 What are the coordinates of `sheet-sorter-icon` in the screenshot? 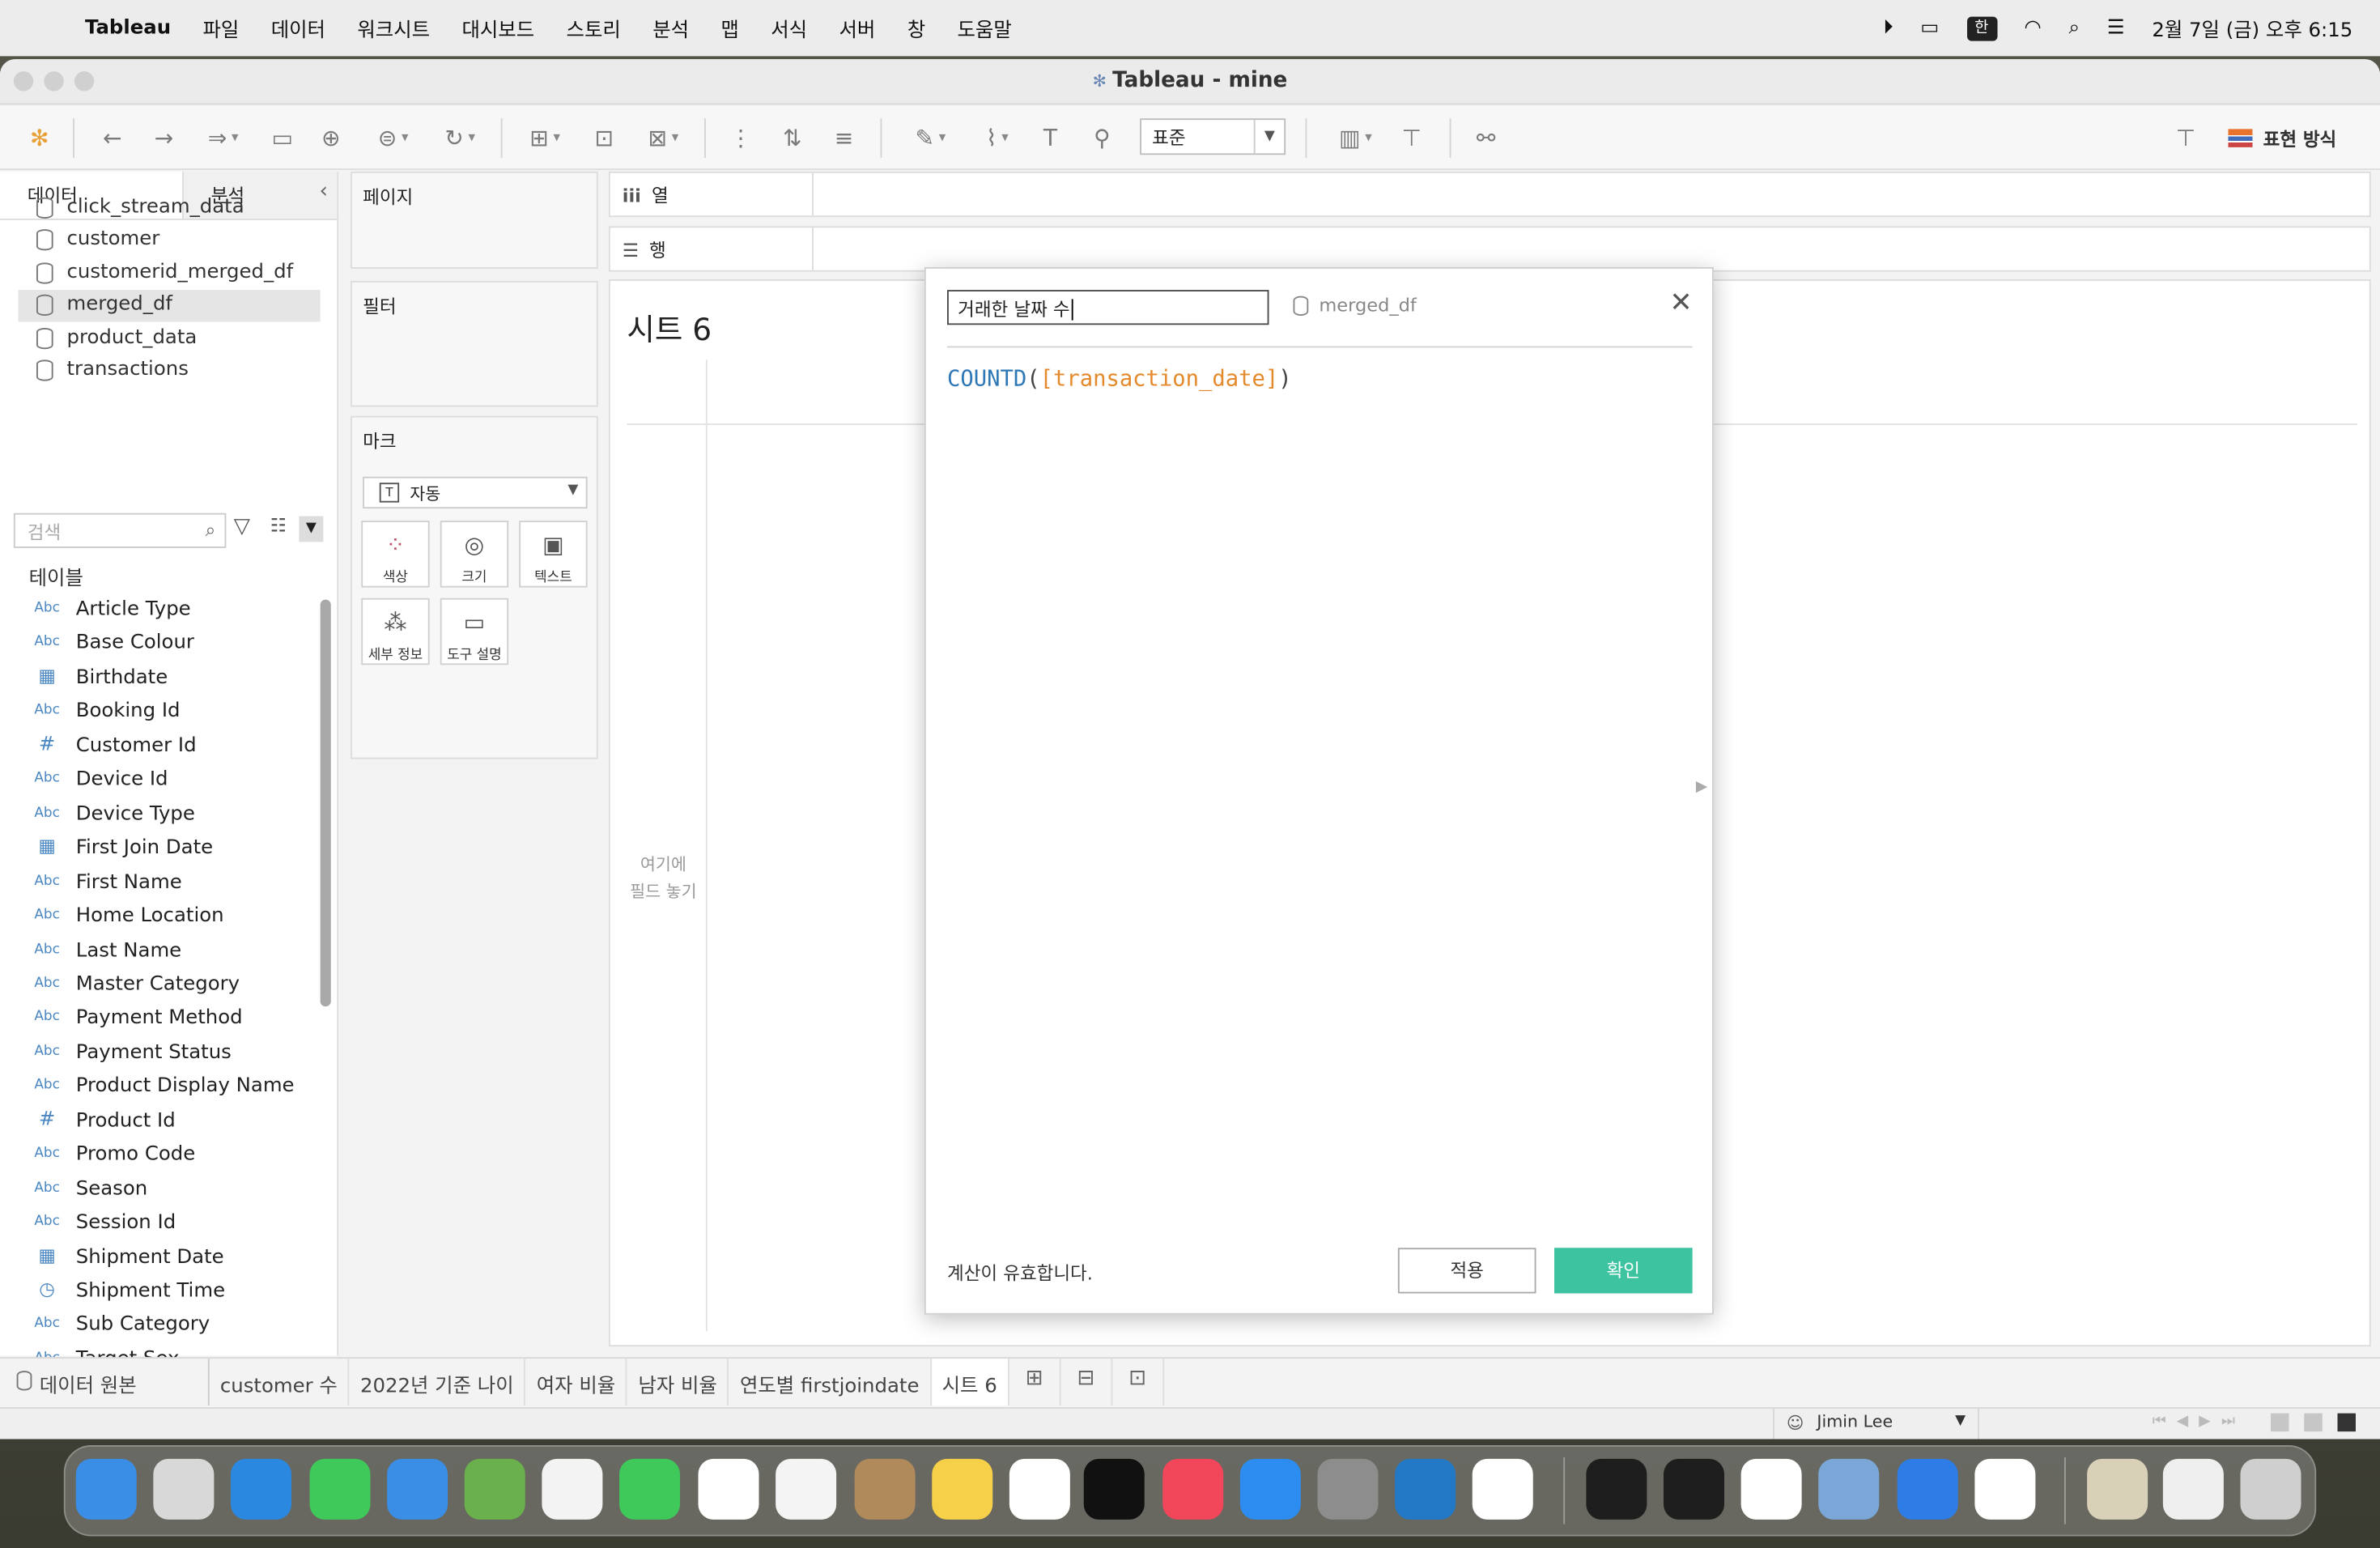 It's located at (2280, 1422).